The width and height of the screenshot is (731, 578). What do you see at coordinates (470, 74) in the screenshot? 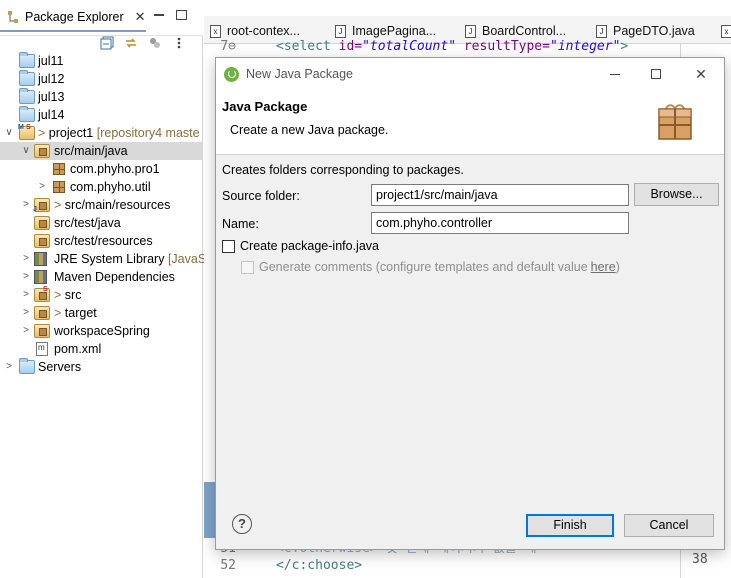
I see `dialog-titlebar: New Java Package ✕` at bounding box center [470, 74].